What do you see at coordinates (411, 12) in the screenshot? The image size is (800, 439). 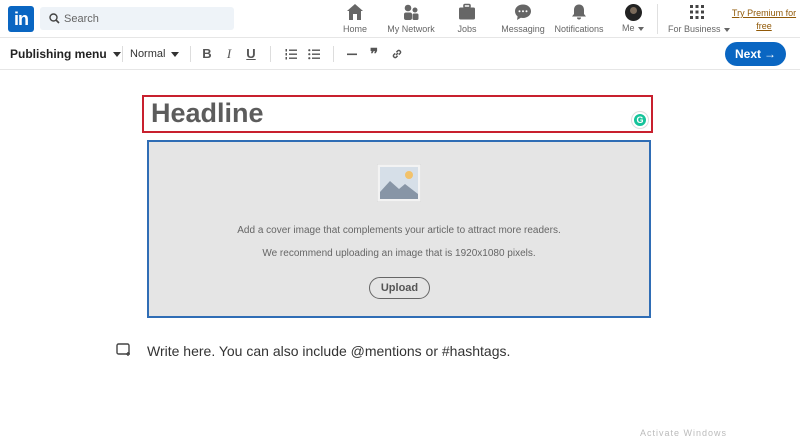 I see `network-icon` at bounding box center [411, 12].